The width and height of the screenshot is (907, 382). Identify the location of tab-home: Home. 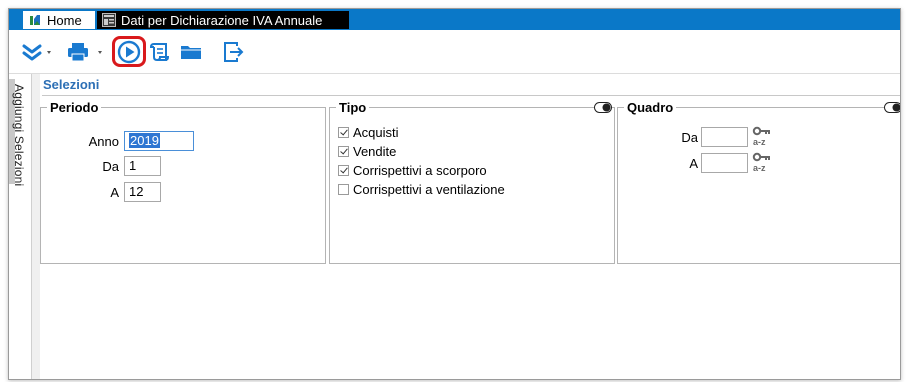
(59, 20).